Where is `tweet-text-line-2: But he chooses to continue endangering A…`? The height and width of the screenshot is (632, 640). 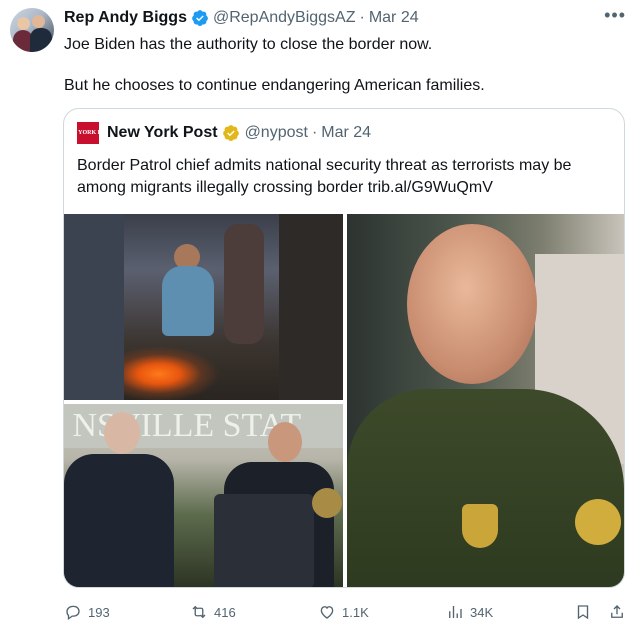
tweet-text-line-2: But he chooses to continue endangering A… is located at coordinates (274, 85).